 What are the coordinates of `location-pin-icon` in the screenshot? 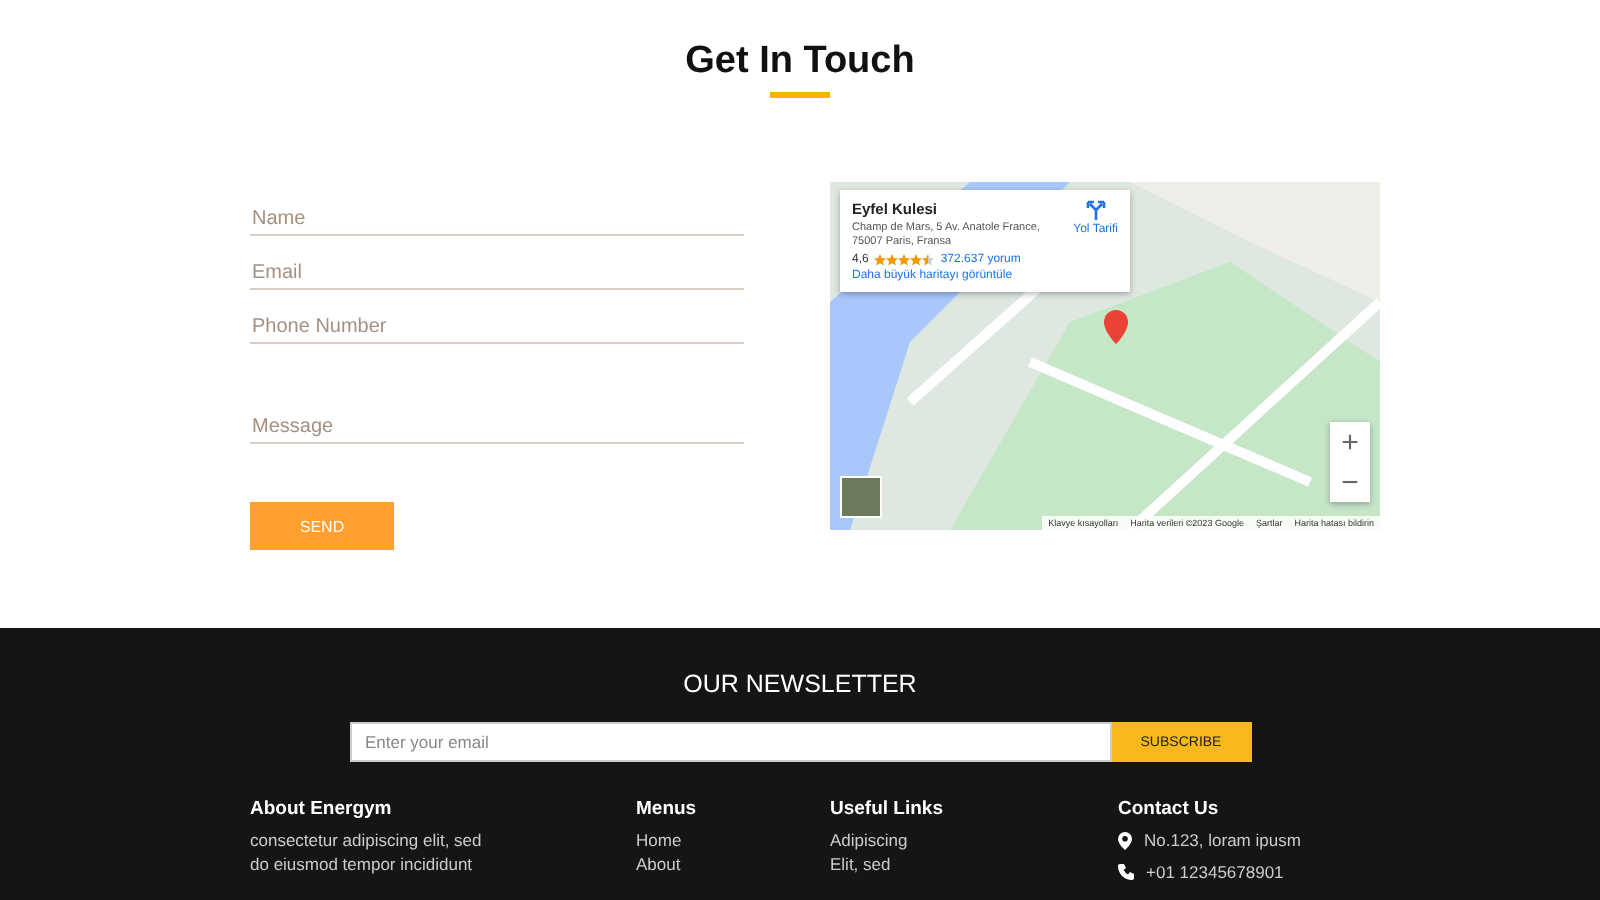 It's located at (1125, 840).